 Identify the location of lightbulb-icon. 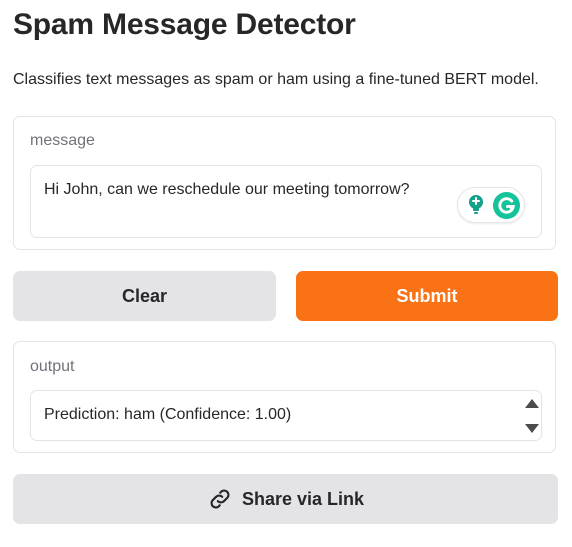
(476, 205).